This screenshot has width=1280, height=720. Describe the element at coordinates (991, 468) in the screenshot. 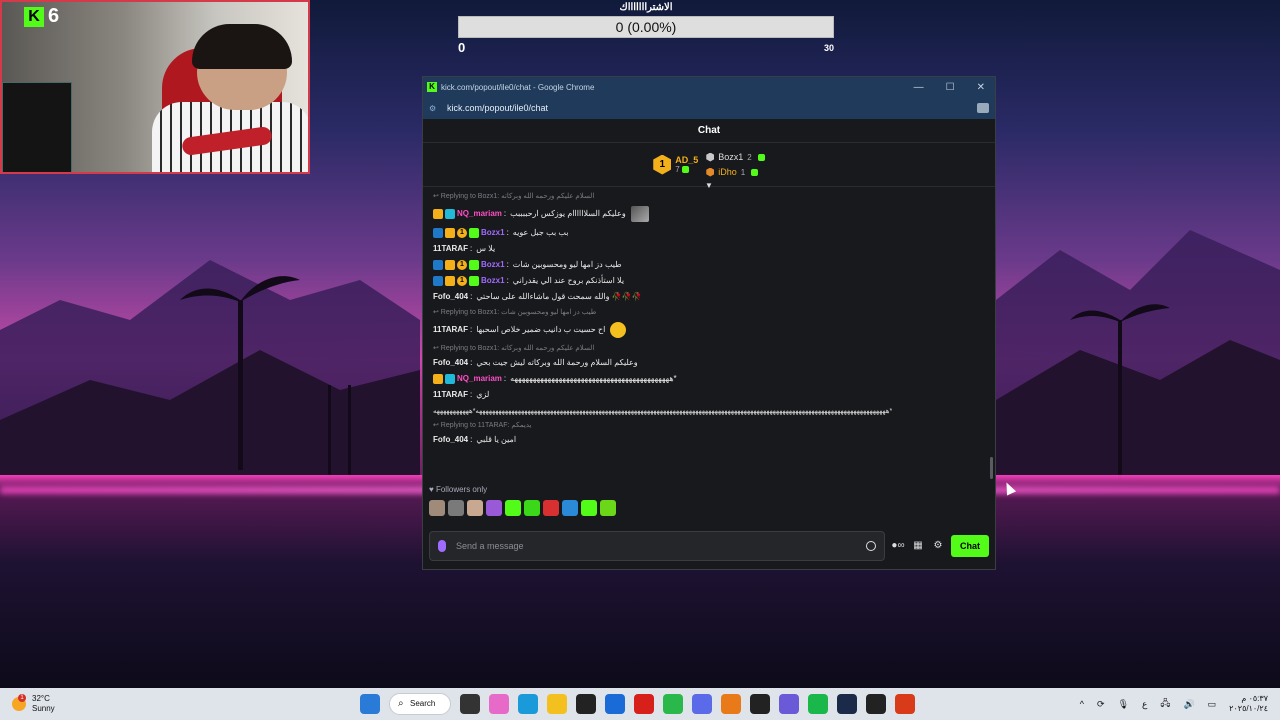

I see `chat-scrollbar` at that location.